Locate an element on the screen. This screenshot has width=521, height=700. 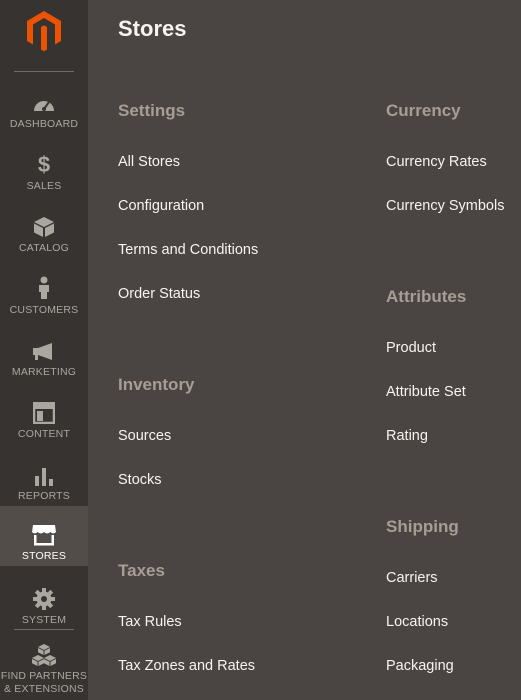
nav-item-dashboard: DASHBOARD is located at coordinates (44, 105).